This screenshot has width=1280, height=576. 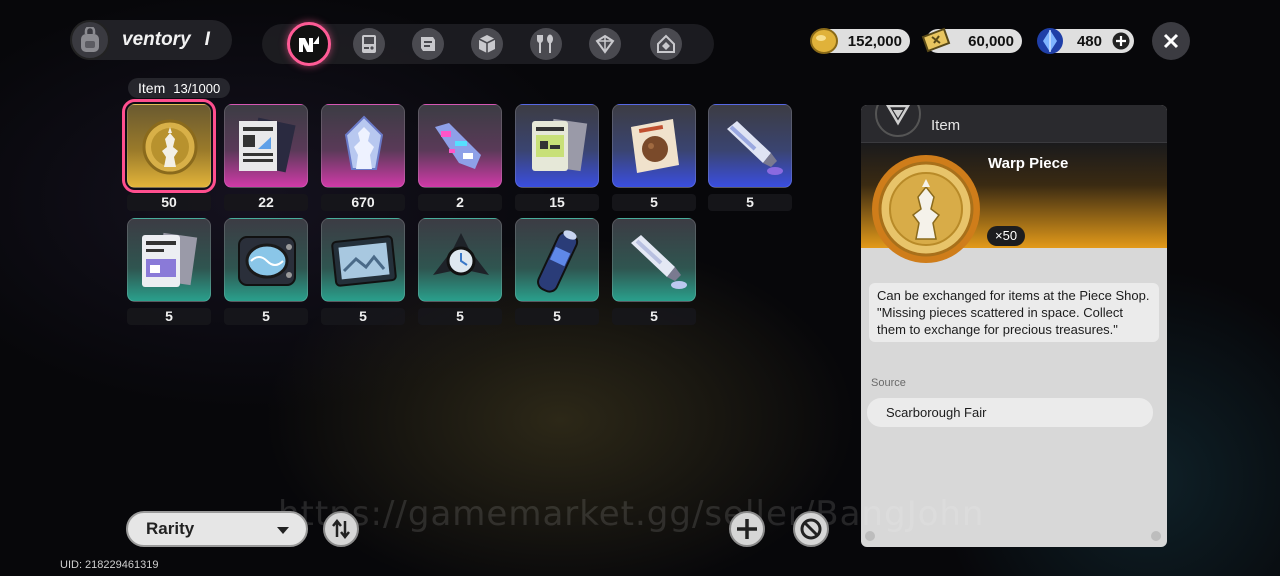 What do you see at coordinates (461, 254) in the screenshot?
I see `spinner-gadget-icon` at bounding box center [461, 254].